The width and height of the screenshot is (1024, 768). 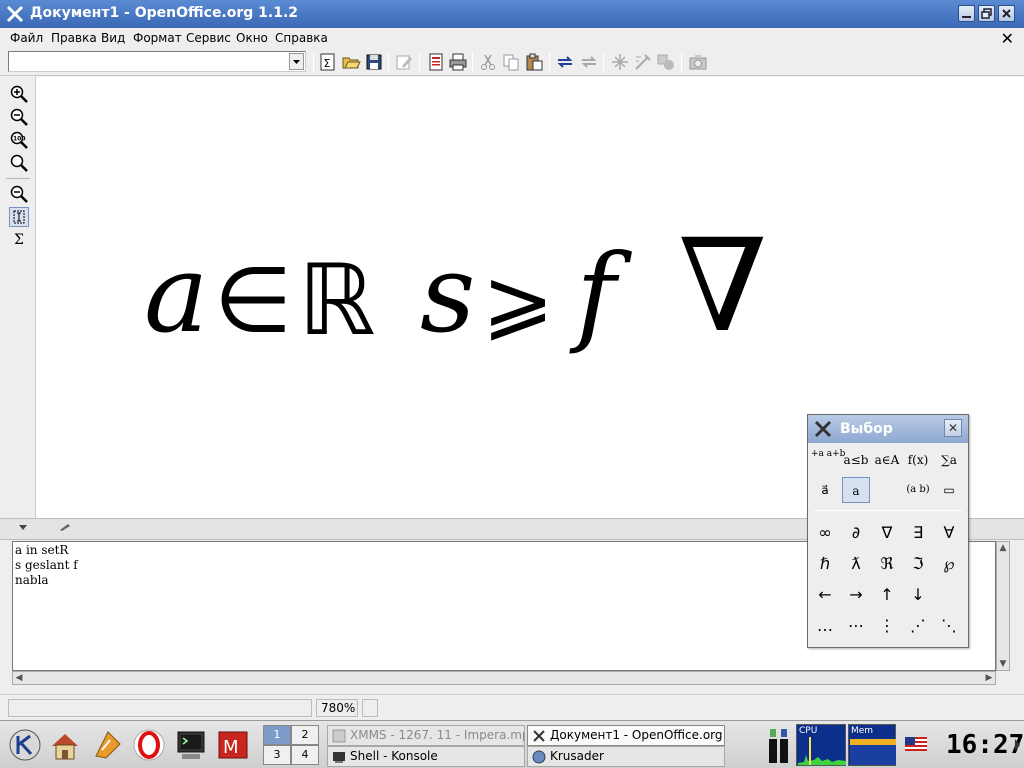 I want to click on desktop-4: 4, so click(x=305, y=755).